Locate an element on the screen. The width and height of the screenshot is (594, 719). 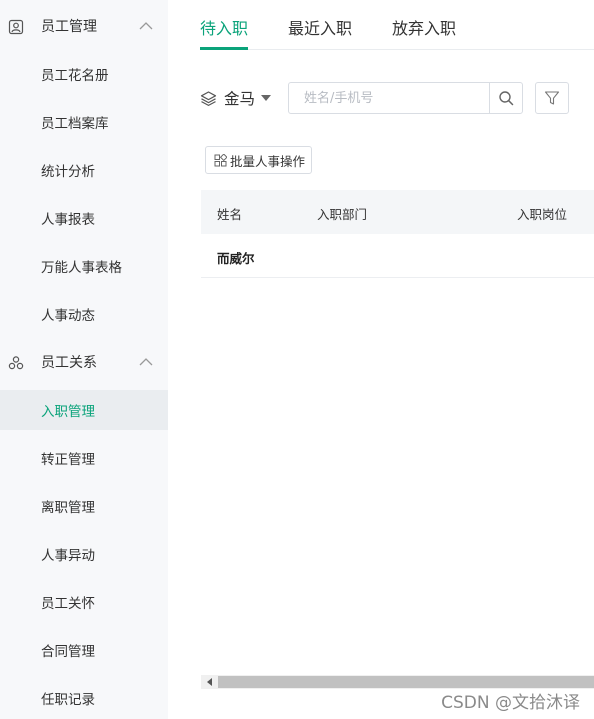
sidebar-item-label: 万能人事表格 is located at coordinates (81, 268).